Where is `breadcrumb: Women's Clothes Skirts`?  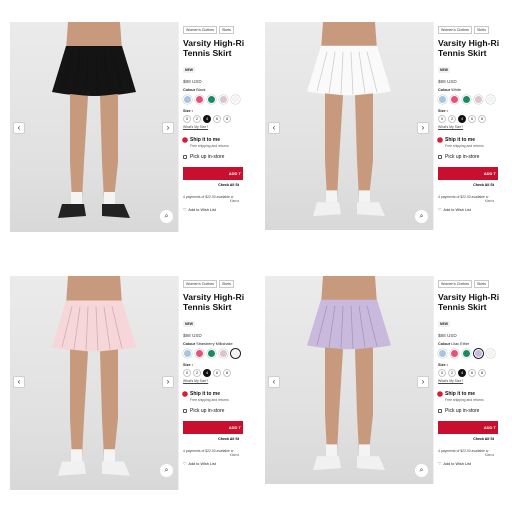 breadcrumb: Women's Clothes Skirts is located at coordinates (471, 284).